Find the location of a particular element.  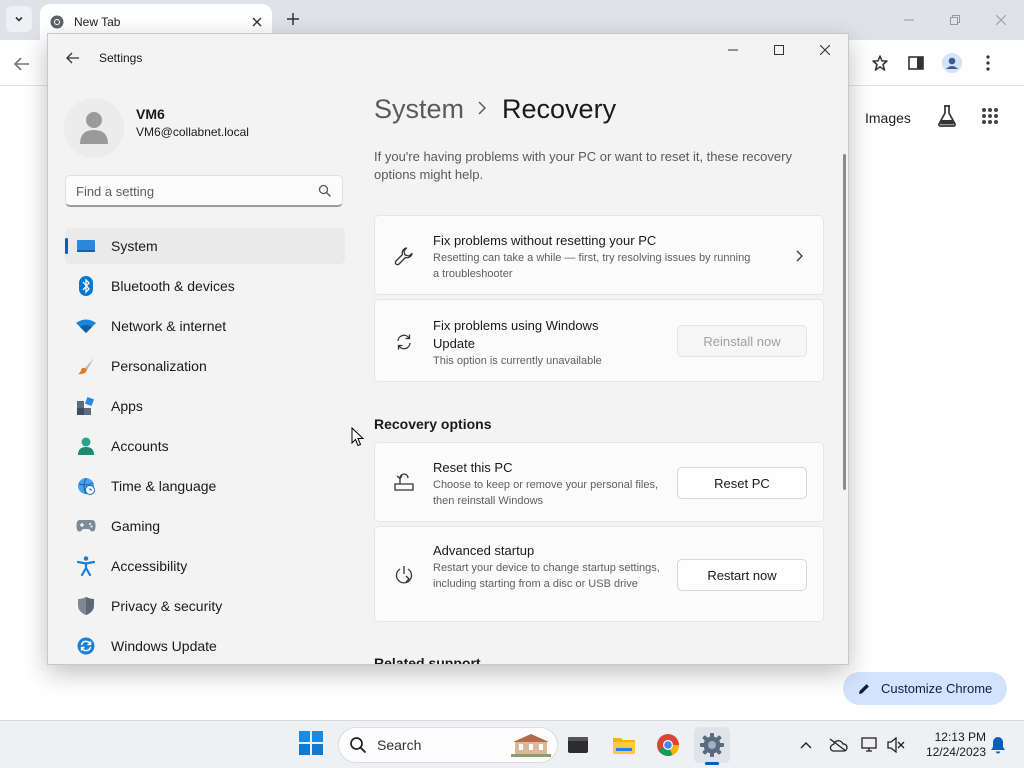

toolbar-right-actions is located at coordinates (936, 63).